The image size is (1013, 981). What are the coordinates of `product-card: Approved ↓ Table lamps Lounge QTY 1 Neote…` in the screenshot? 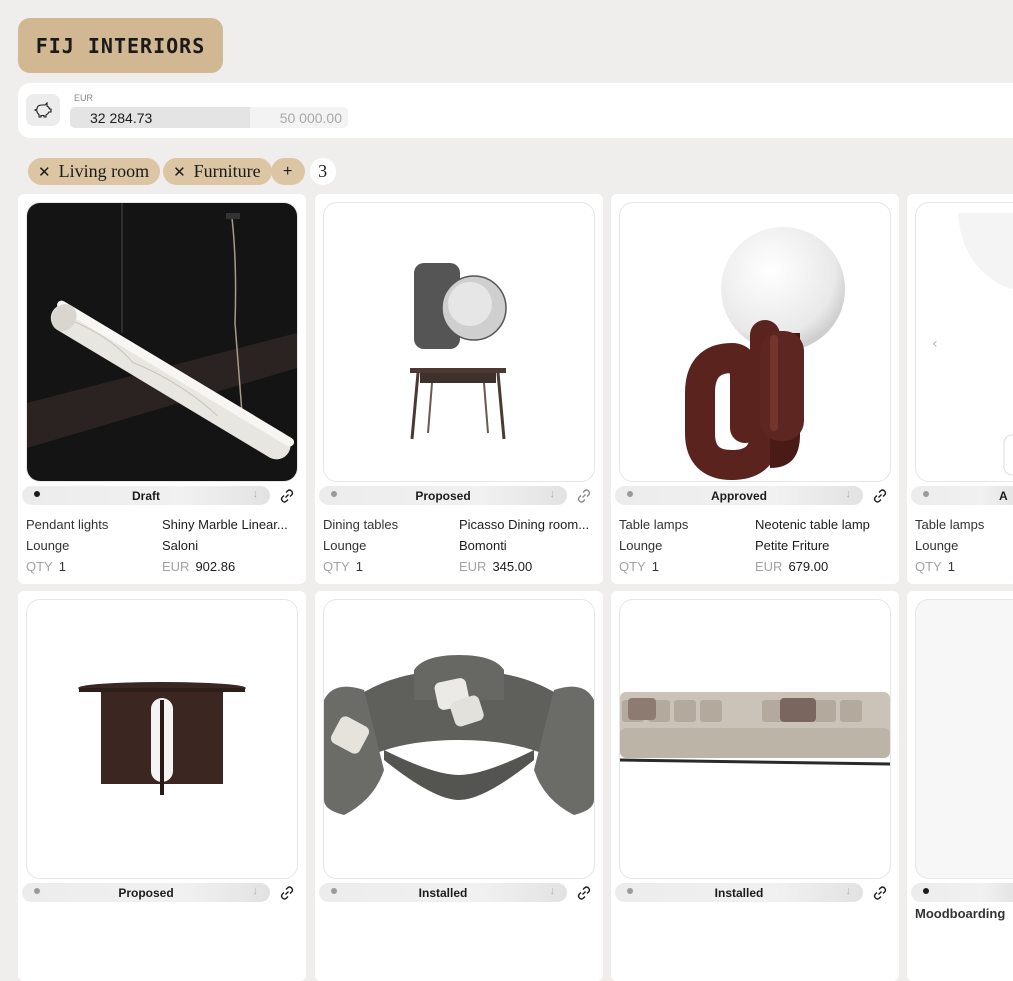 It's located at (755, 389).